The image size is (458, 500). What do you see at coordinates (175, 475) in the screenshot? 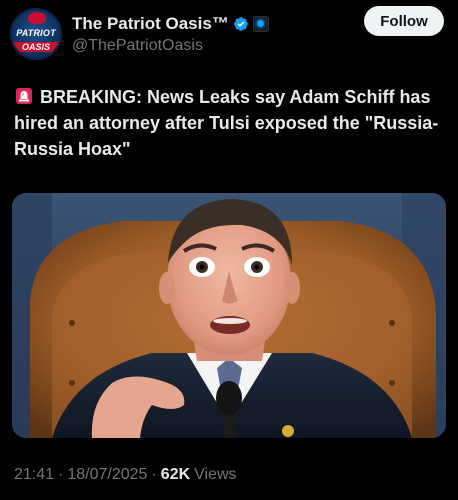
I see `views-count: 62K` at bounding box center [175, 475].